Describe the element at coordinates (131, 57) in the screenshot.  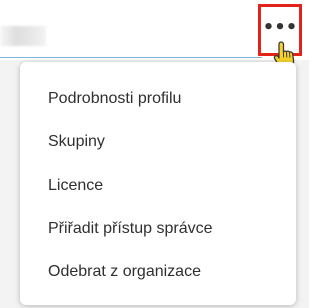
I see `row-divider` at that location.